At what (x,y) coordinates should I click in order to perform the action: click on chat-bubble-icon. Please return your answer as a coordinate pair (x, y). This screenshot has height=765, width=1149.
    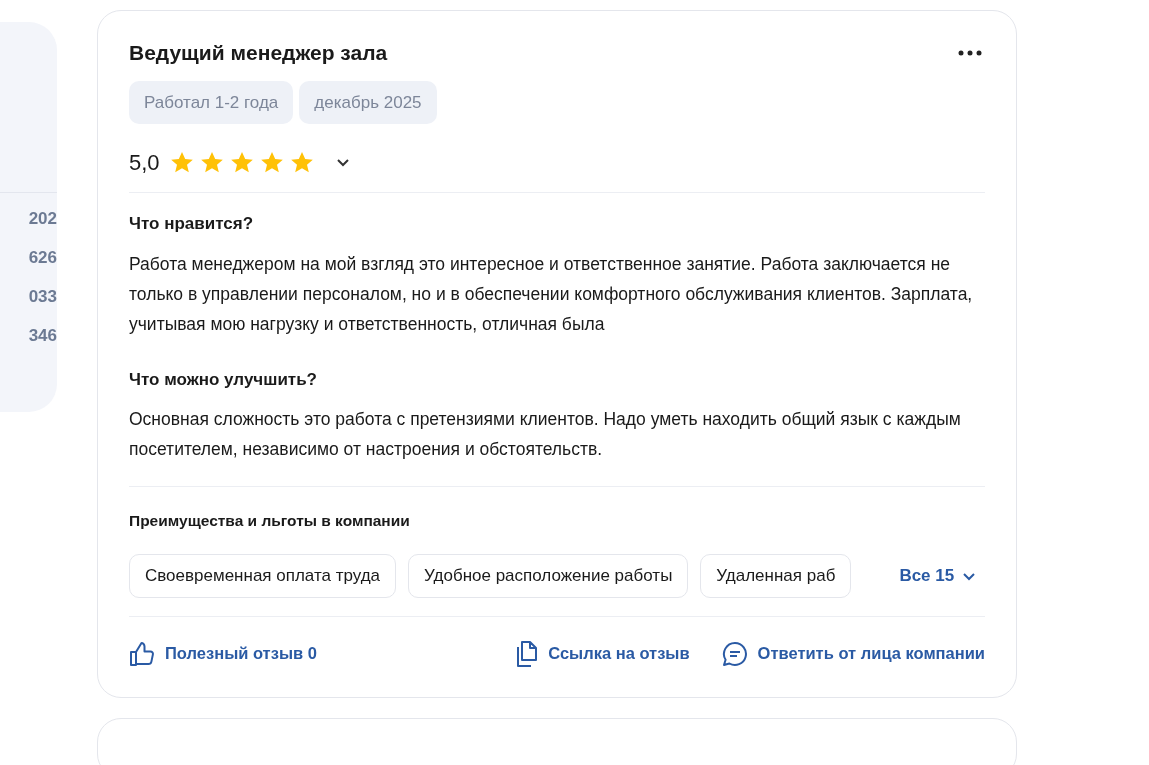
    Looking at the image, I should click on (734, 653).